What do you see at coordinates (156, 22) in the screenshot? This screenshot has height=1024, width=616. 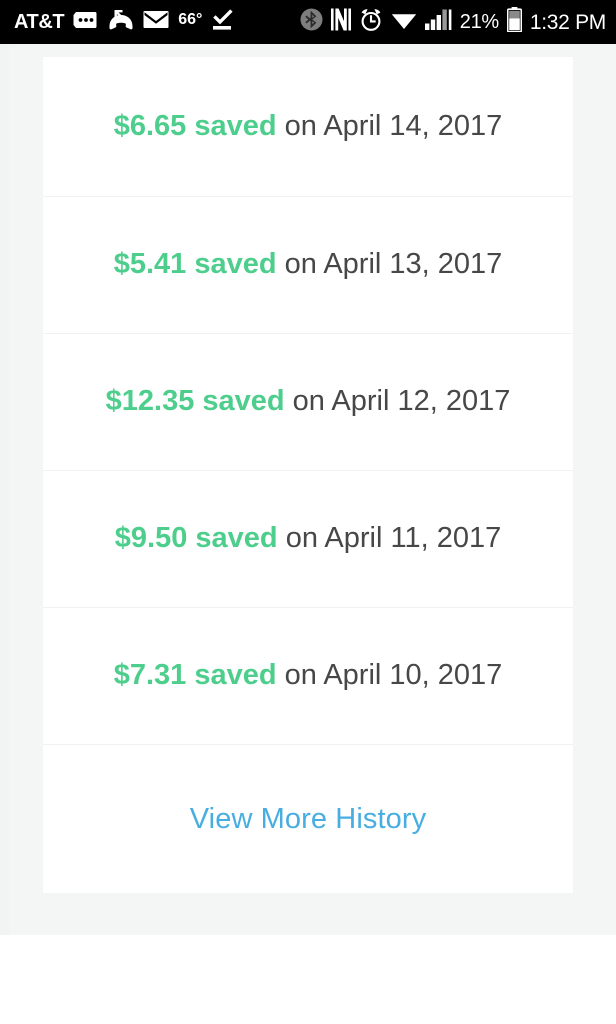 I see `email-envelope-icon` at bounding box center [156, 22].